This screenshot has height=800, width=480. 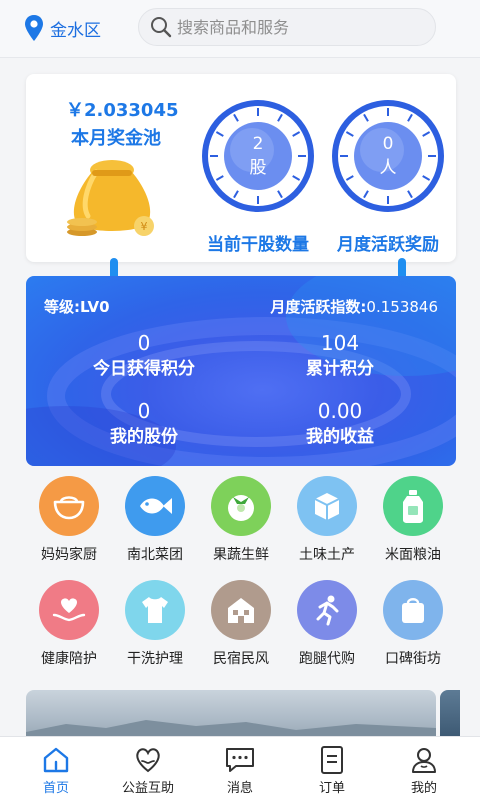 What do you see at coordinates (413, 506) in the screenshot?
I see `oil-bottle-icon` at bounding box center [413, 506].